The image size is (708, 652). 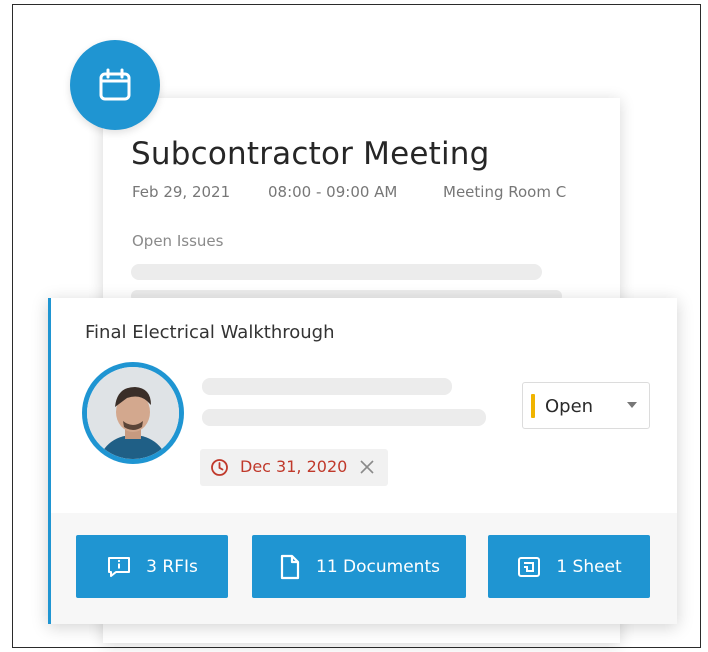 What do you see at coordinates (632, 405) in the screenshot?
I see `chevron-down-icon` at bounding box center [632, 405].